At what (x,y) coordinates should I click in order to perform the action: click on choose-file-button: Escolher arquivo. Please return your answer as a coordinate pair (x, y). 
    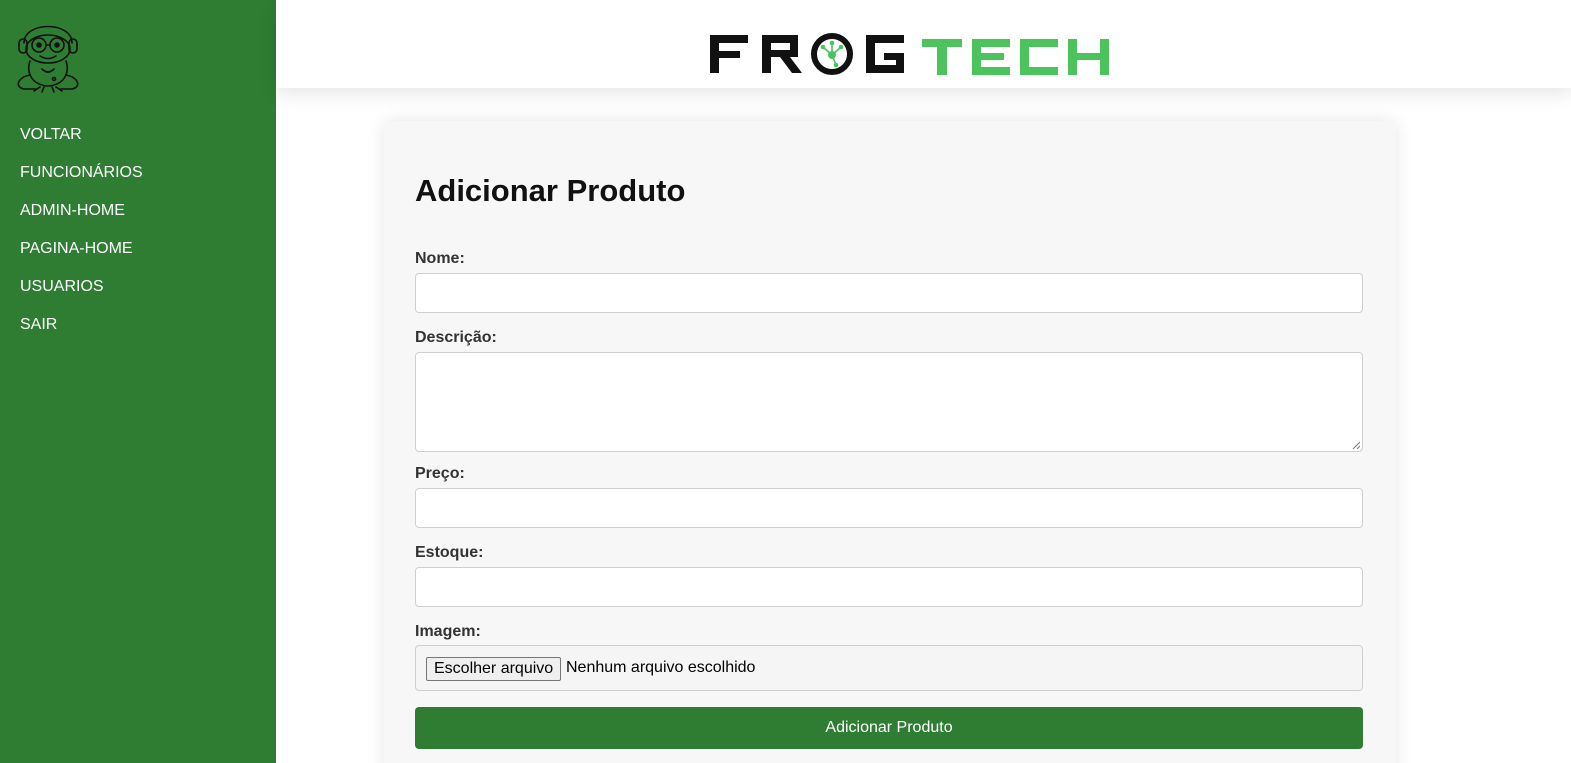
    Looking at the image, I should click on (494, 669).